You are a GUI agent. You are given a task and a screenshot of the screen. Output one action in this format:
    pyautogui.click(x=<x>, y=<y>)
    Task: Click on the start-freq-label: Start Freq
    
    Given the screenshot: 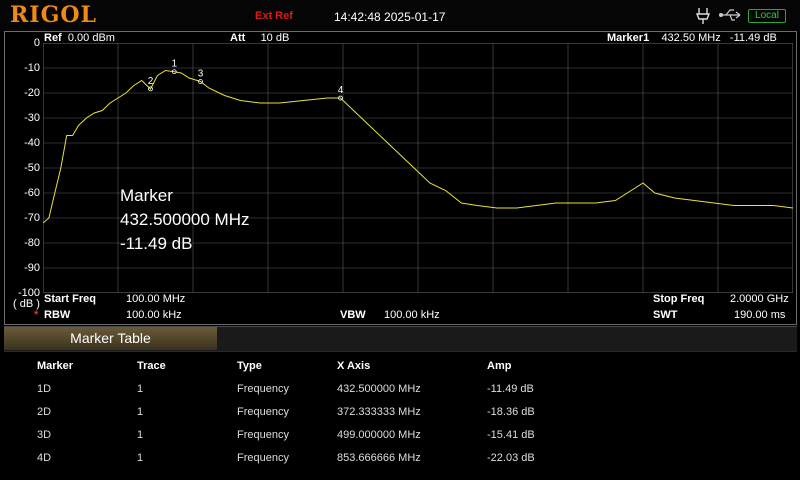 What is the action you would take?
    pyautogui.click(x=70, y=299)
    